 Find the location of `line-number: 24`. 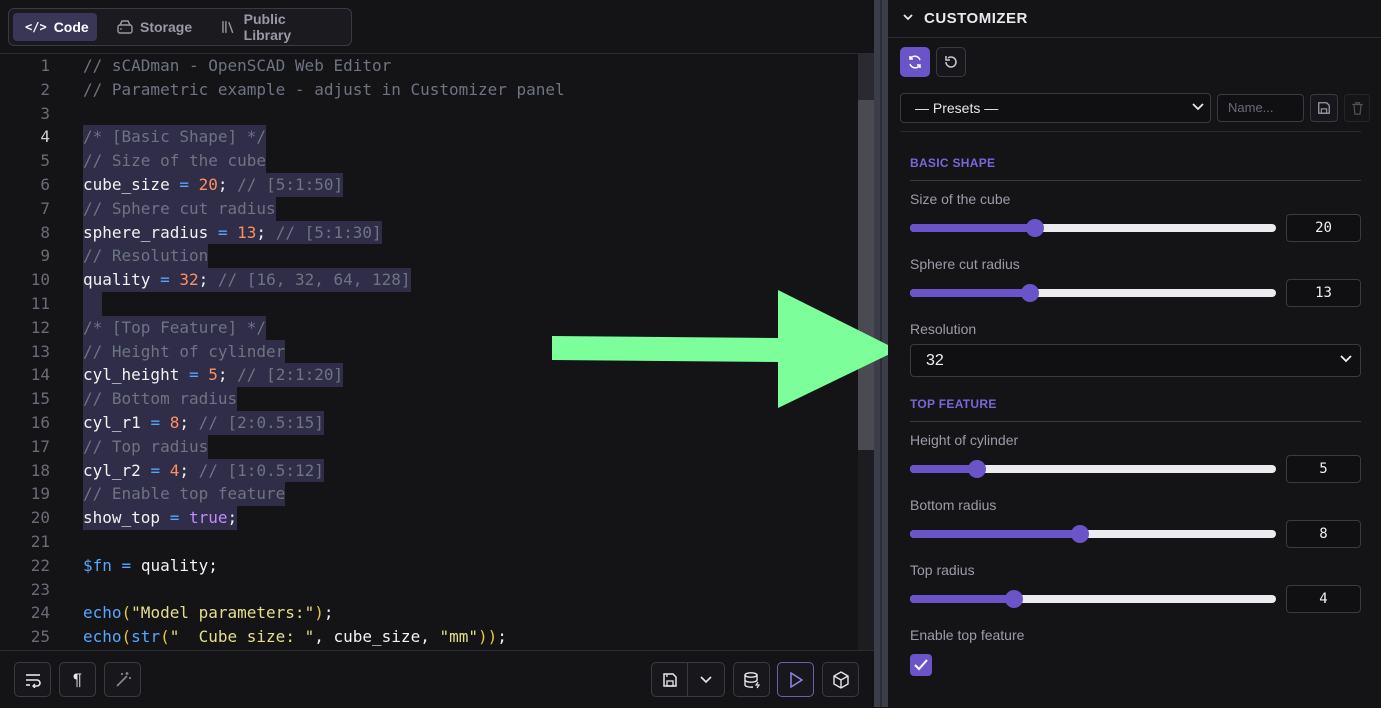

line-number: 24 is located at coordinates (40, 613).